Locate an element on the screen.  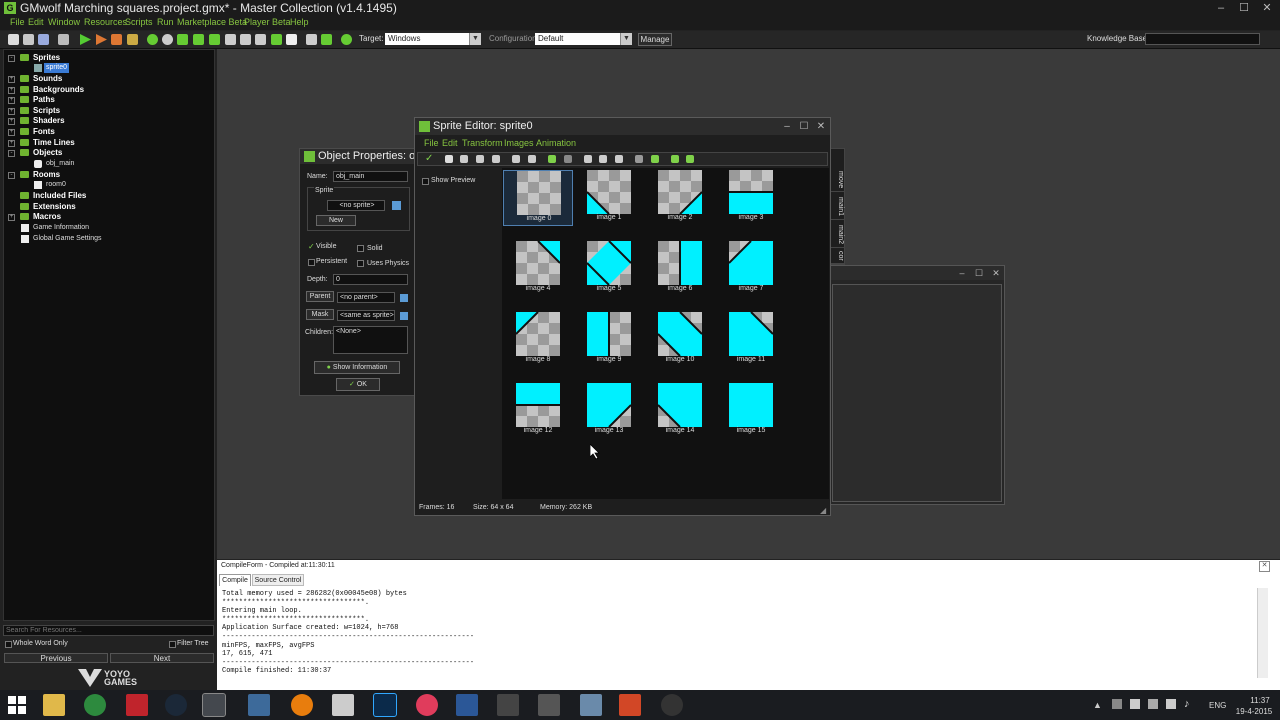
tab-main1: main1 is located at coordinates (837, 207).